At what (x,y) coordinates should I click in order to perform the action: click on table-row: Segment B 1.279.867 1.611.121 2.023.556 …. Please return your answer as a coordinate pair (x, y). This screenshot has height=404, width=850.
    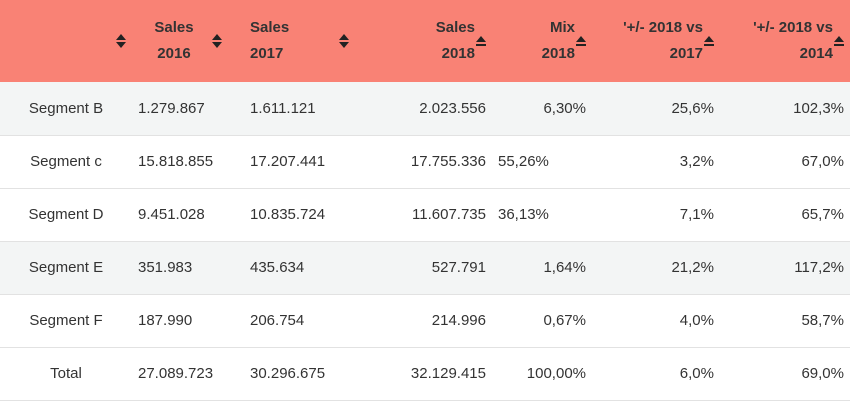
    Looking at the image, I should click on (425, 108).